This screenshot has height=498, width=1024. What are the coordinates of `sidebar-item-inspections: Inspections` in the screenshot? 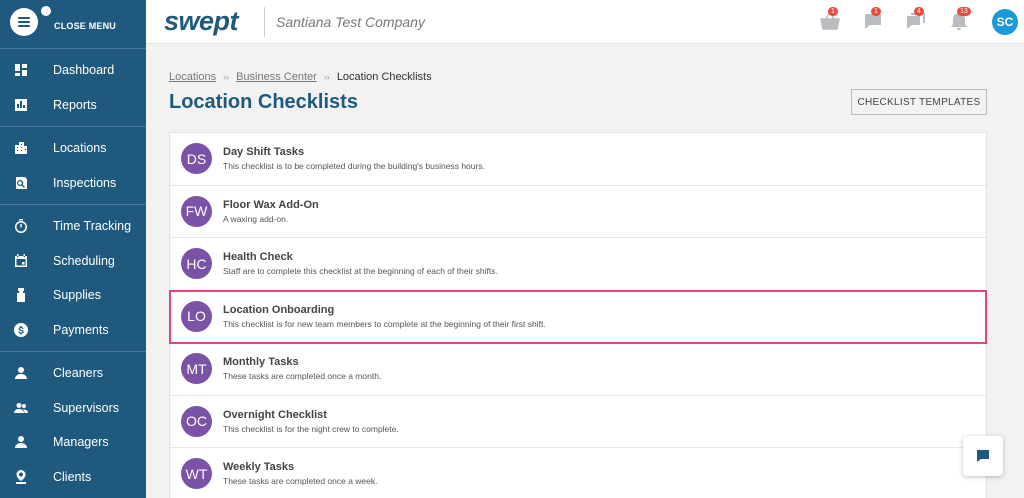 It's located at (73, 183).